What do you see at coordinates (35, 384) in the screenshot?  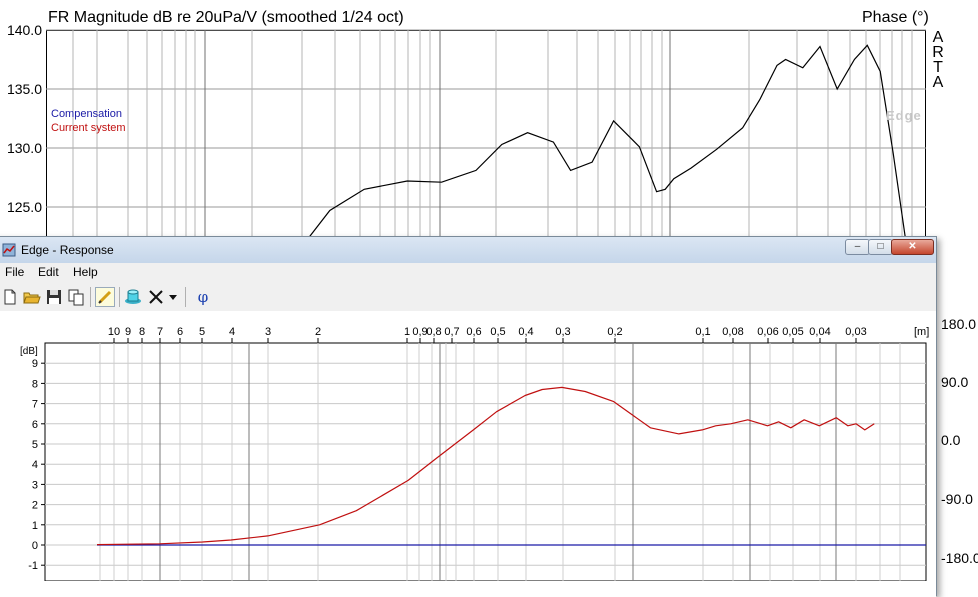 I see `edge-y-tick-label: 8` at bounding box center [35, 384].